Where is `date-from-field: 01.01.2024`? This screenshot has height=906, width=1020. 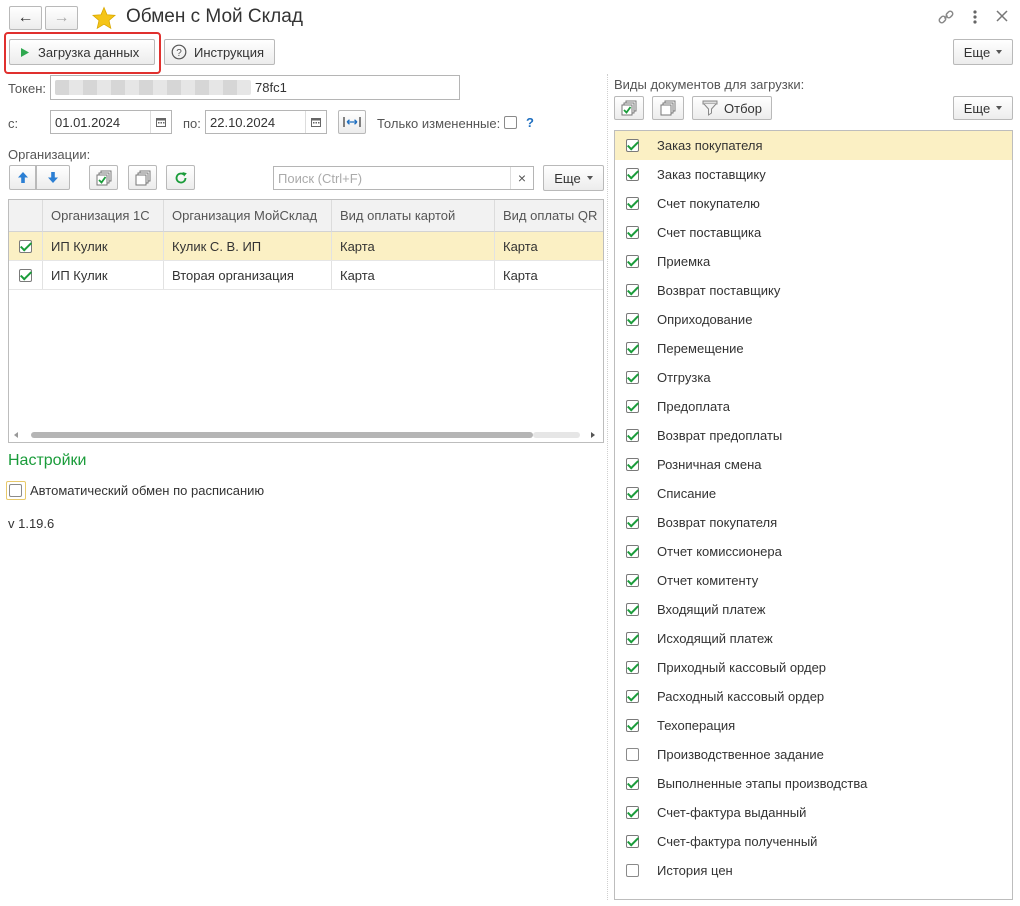 date-from-field: 01.01.2024 is located at coordinates (111, 122).